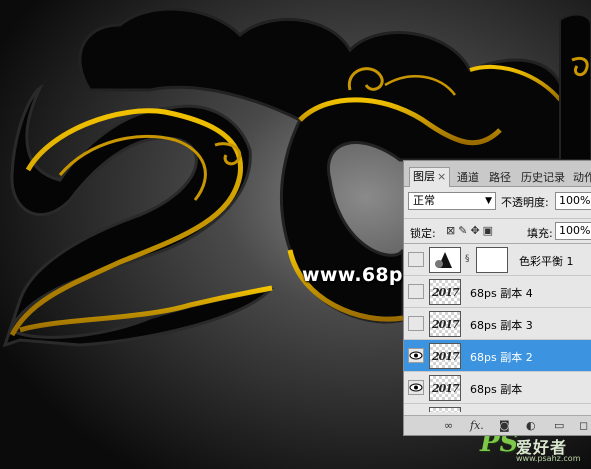  I want to click on site-logo-url: www.psahz.com, so click(548, 458).